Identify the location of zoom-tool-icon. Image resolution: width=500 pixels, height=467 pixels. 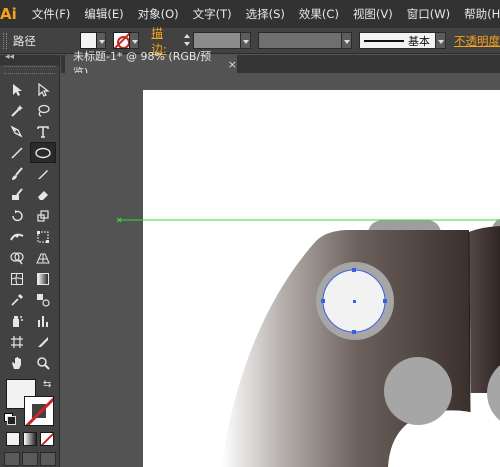
(43, 362).